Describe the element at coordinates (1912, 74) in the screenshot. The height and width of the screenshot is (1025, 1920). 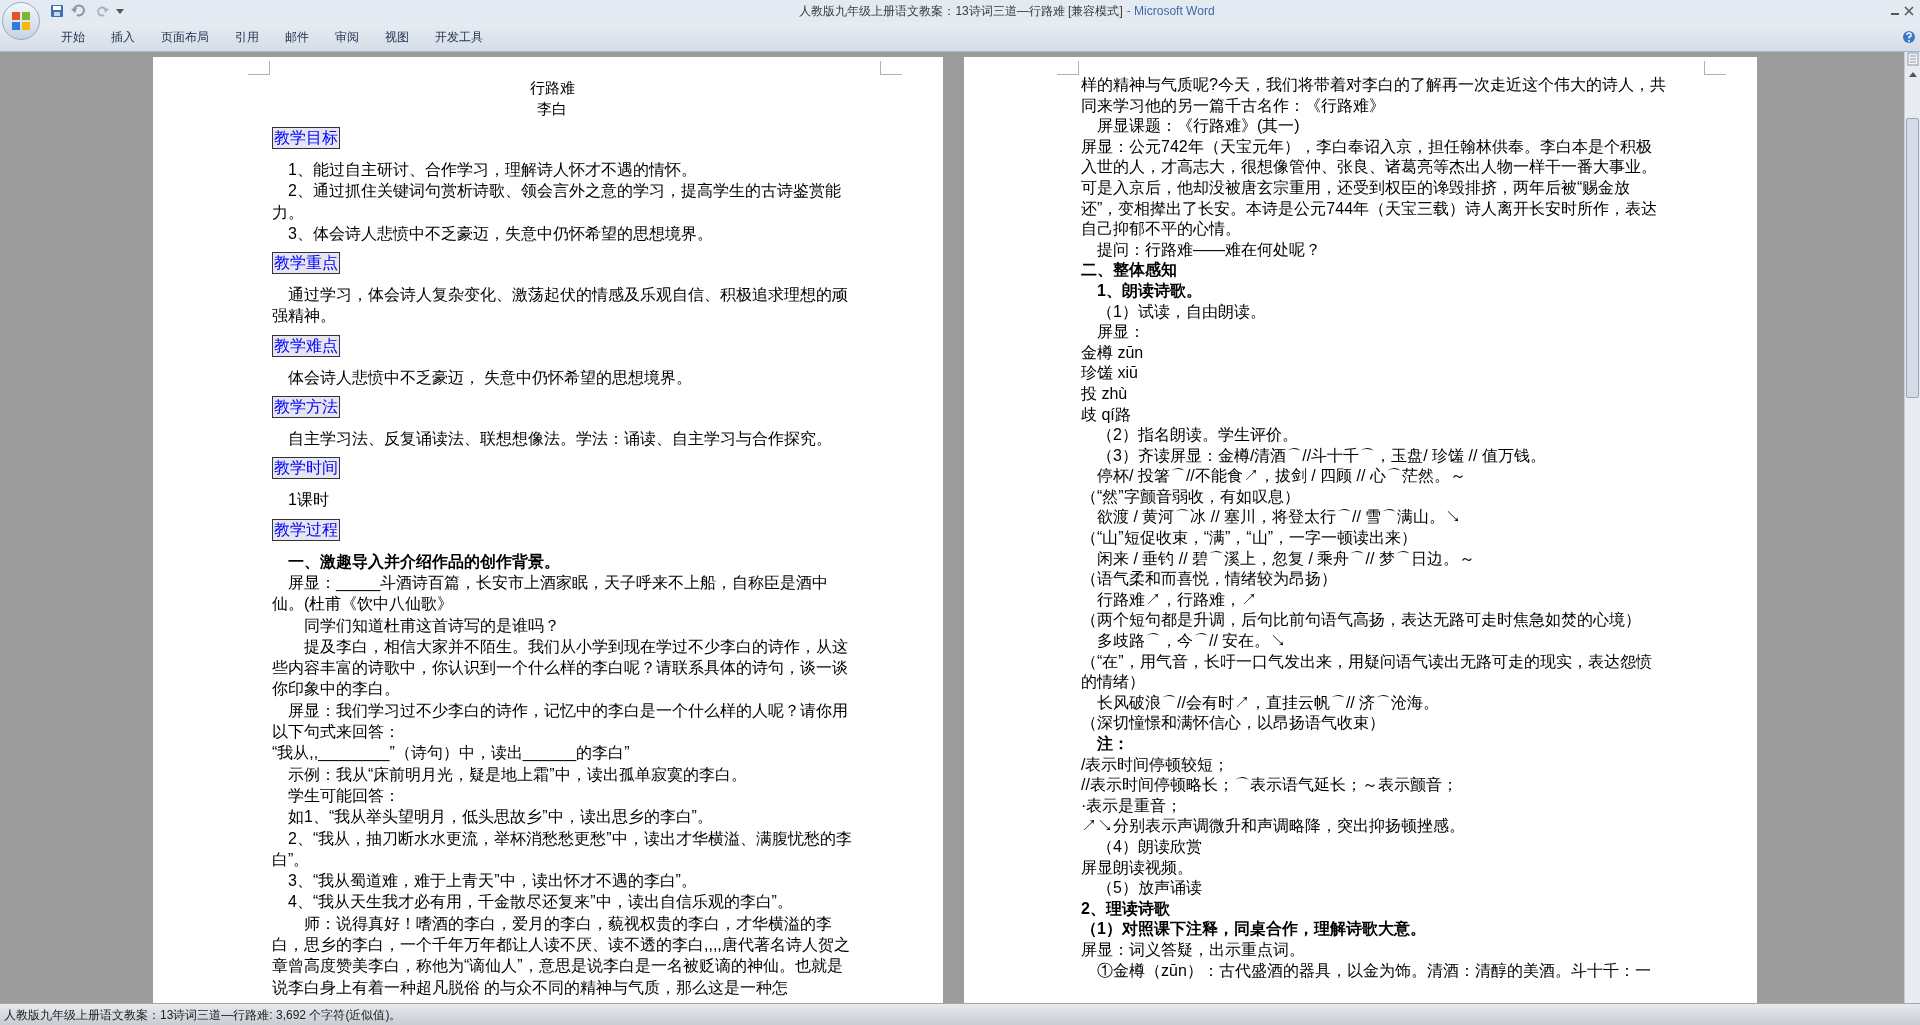
I see `scroll-up-icon` at that location.